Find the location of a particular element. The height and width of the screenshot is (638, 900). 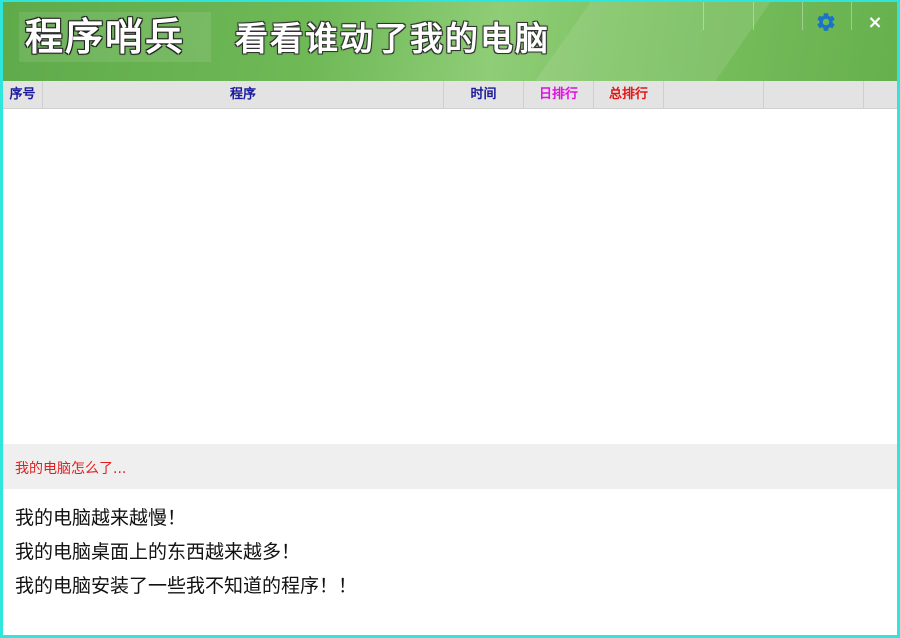

column-header-daily-rank: 日排行 is located at coordinates (559, 94).